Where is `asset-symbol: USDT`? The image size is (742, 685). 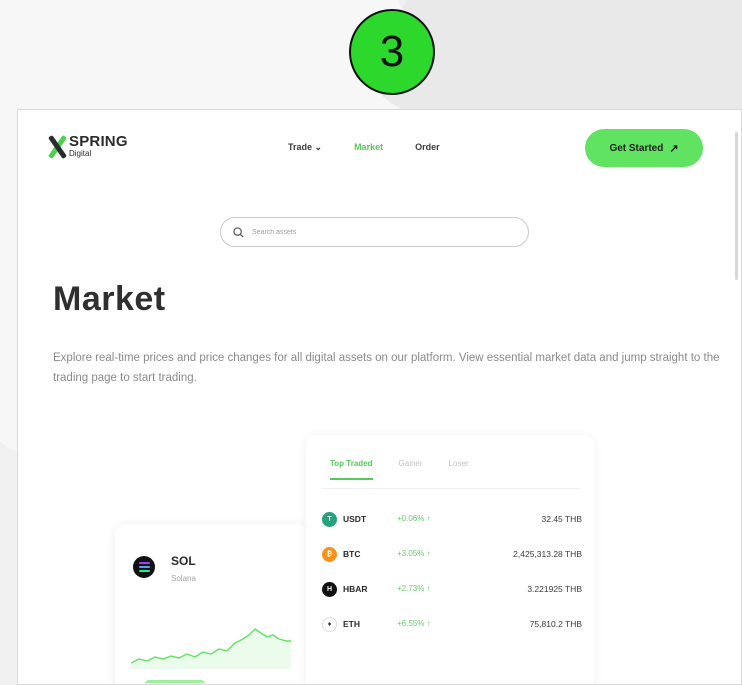 asset-symbol: USDT is located at coordinates (355, 519).